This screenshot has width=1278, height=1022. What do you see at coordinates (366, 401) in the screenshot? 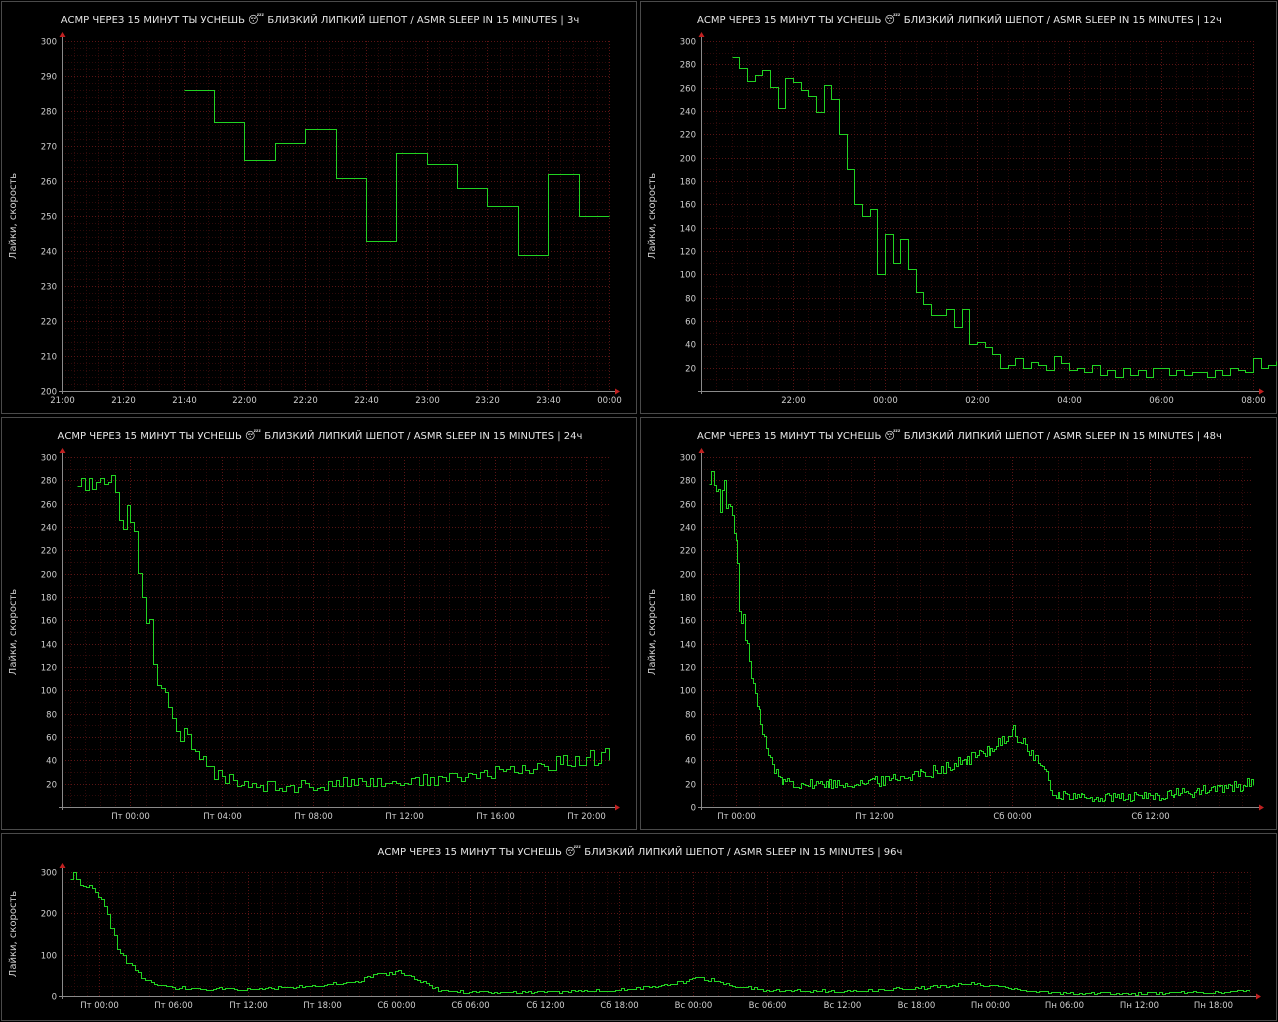
I see `x-tick-label: 22:40` at bounding box center [366, 401].